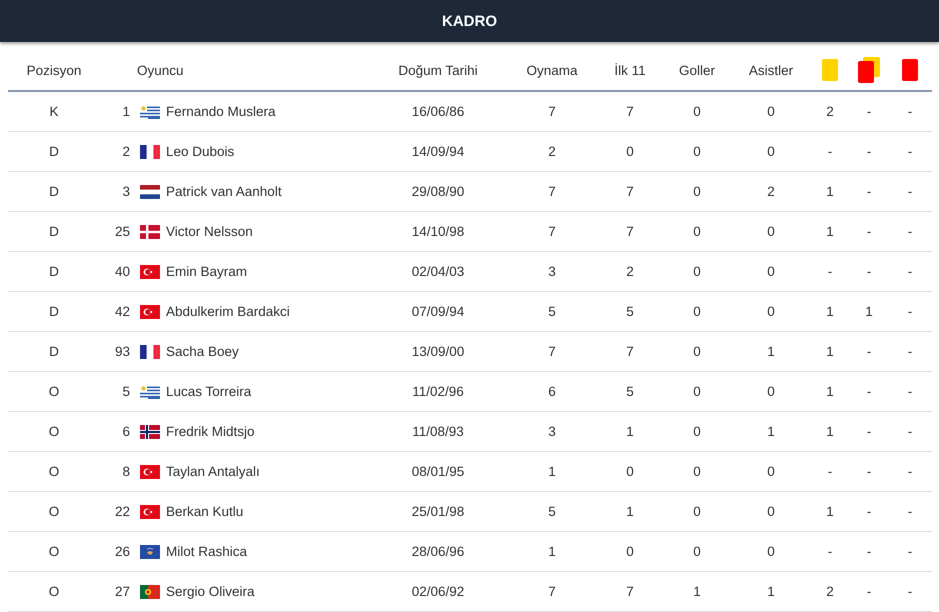 The image size is (939, 612). What do you see at coordinates (53, 111) in the screenshot?
I see `table-cell: K` at bounding box center [53, 111].